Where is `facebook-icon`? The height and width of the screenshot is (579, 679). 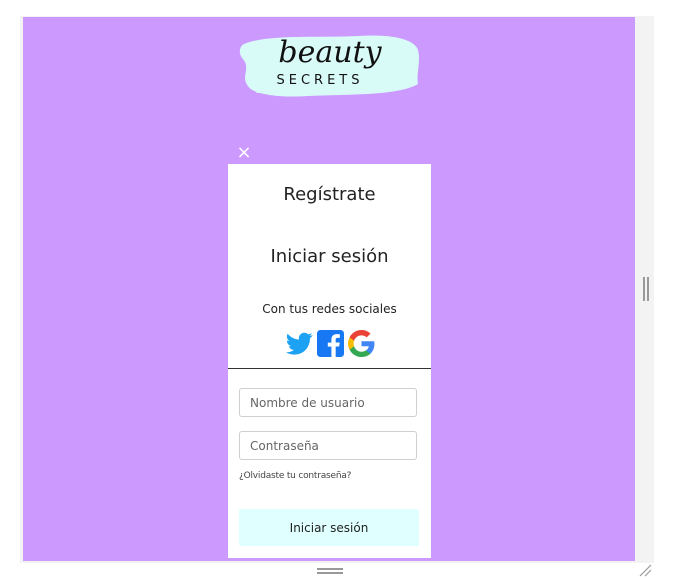
facebook-icon is located at coordinates (330, 343).